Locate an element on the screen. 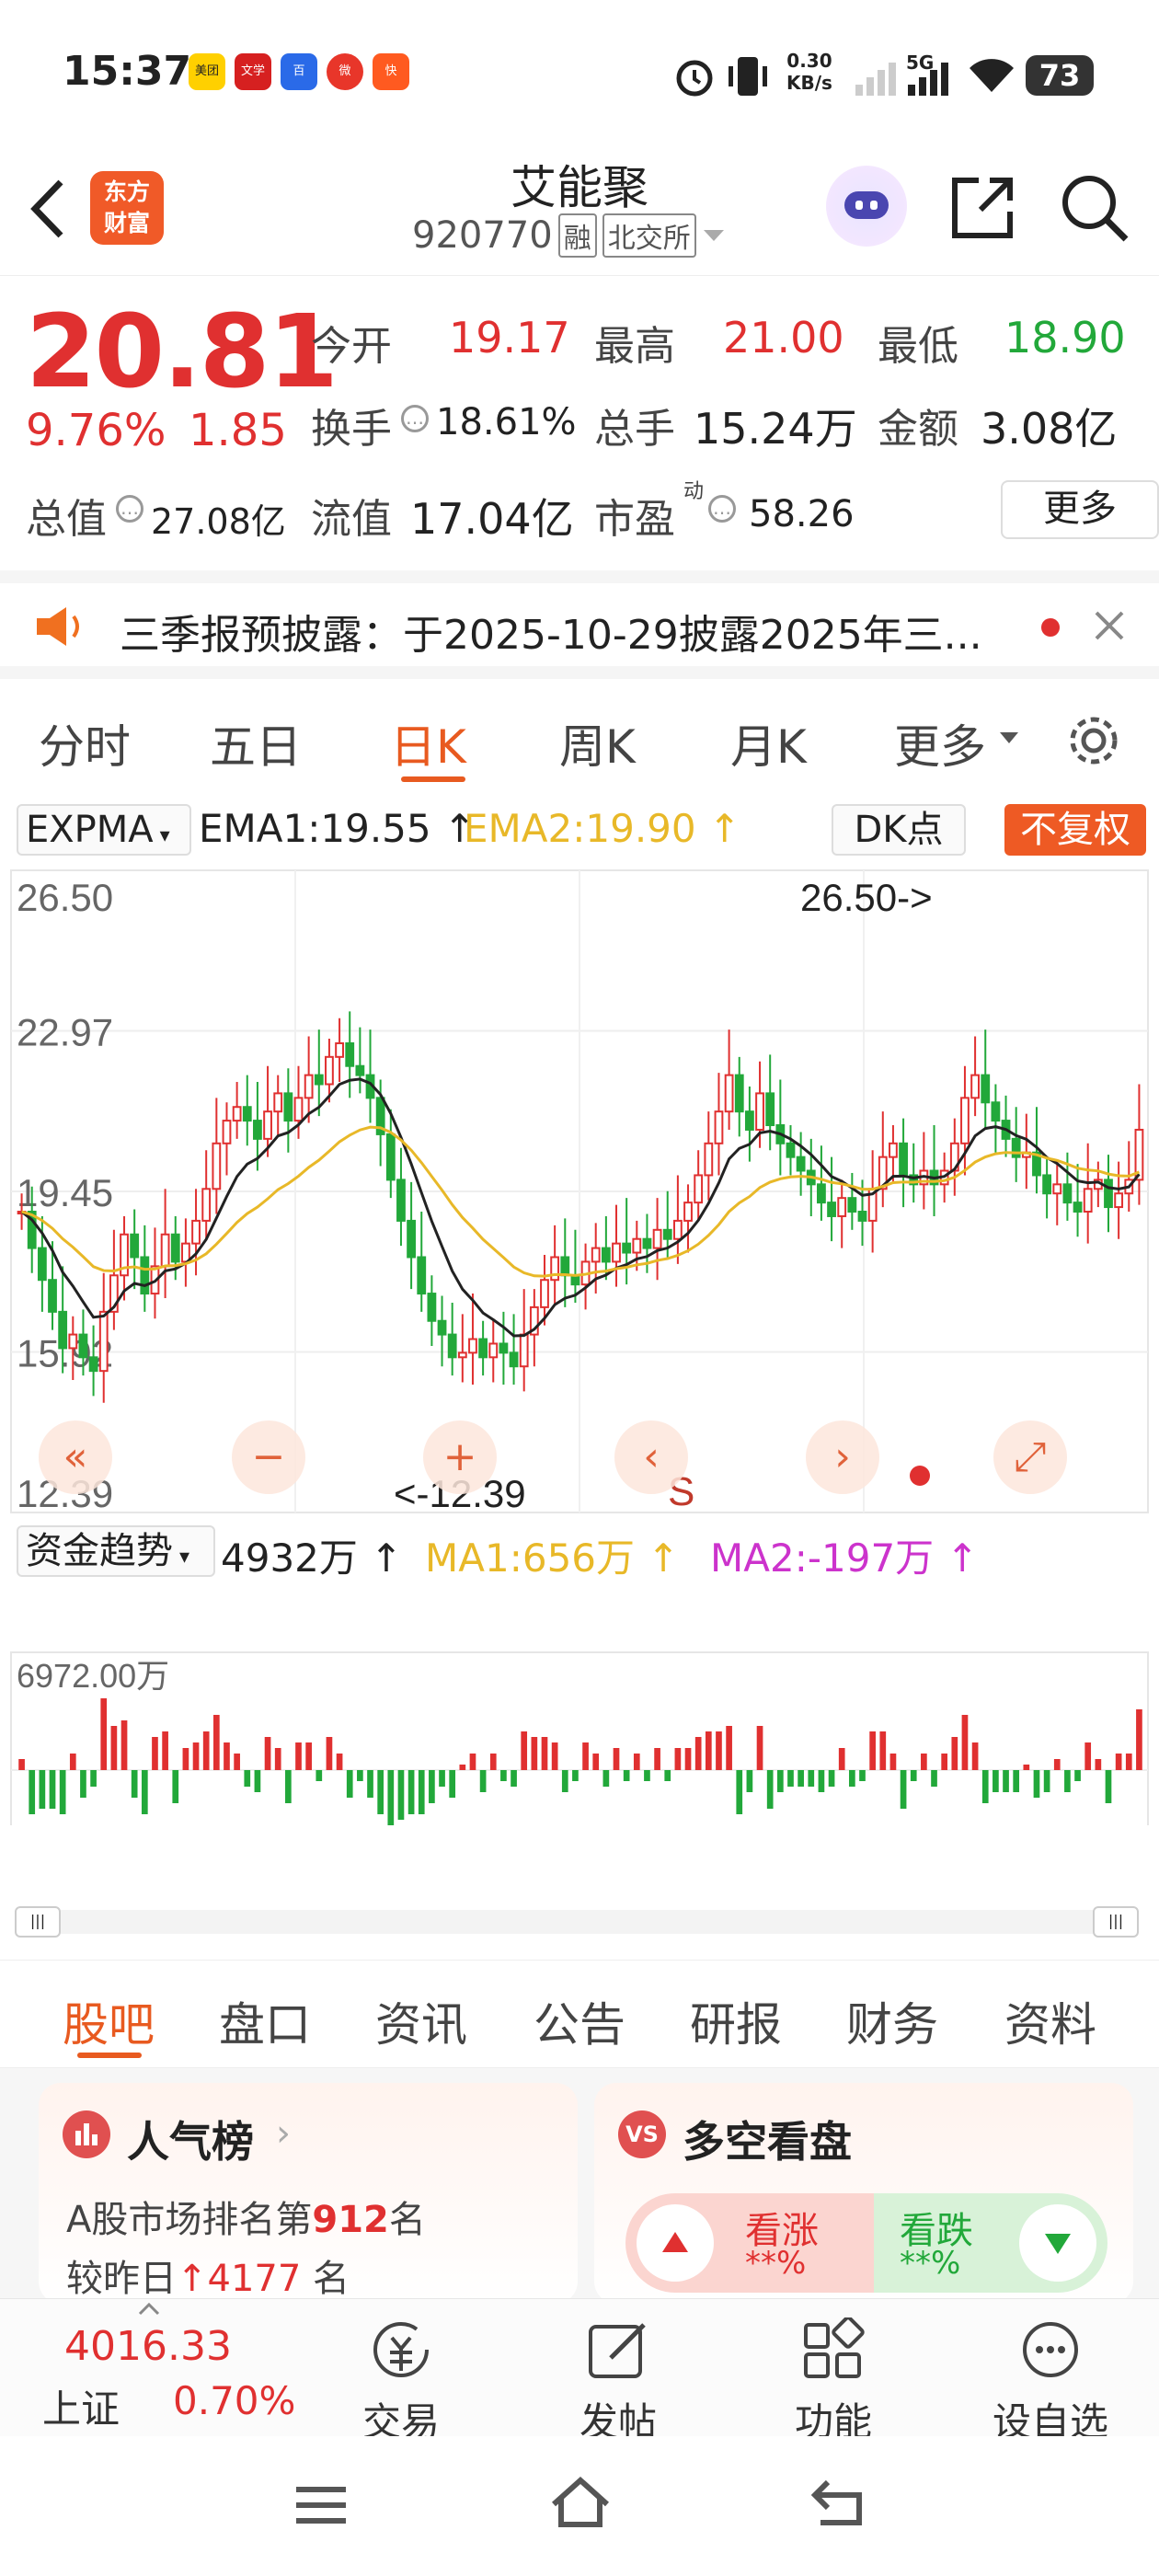 Image resolution: width=1159 pixels, height=2576 pixels. network-speed: 0.30 KB/s is located at coordinates (809, 72).